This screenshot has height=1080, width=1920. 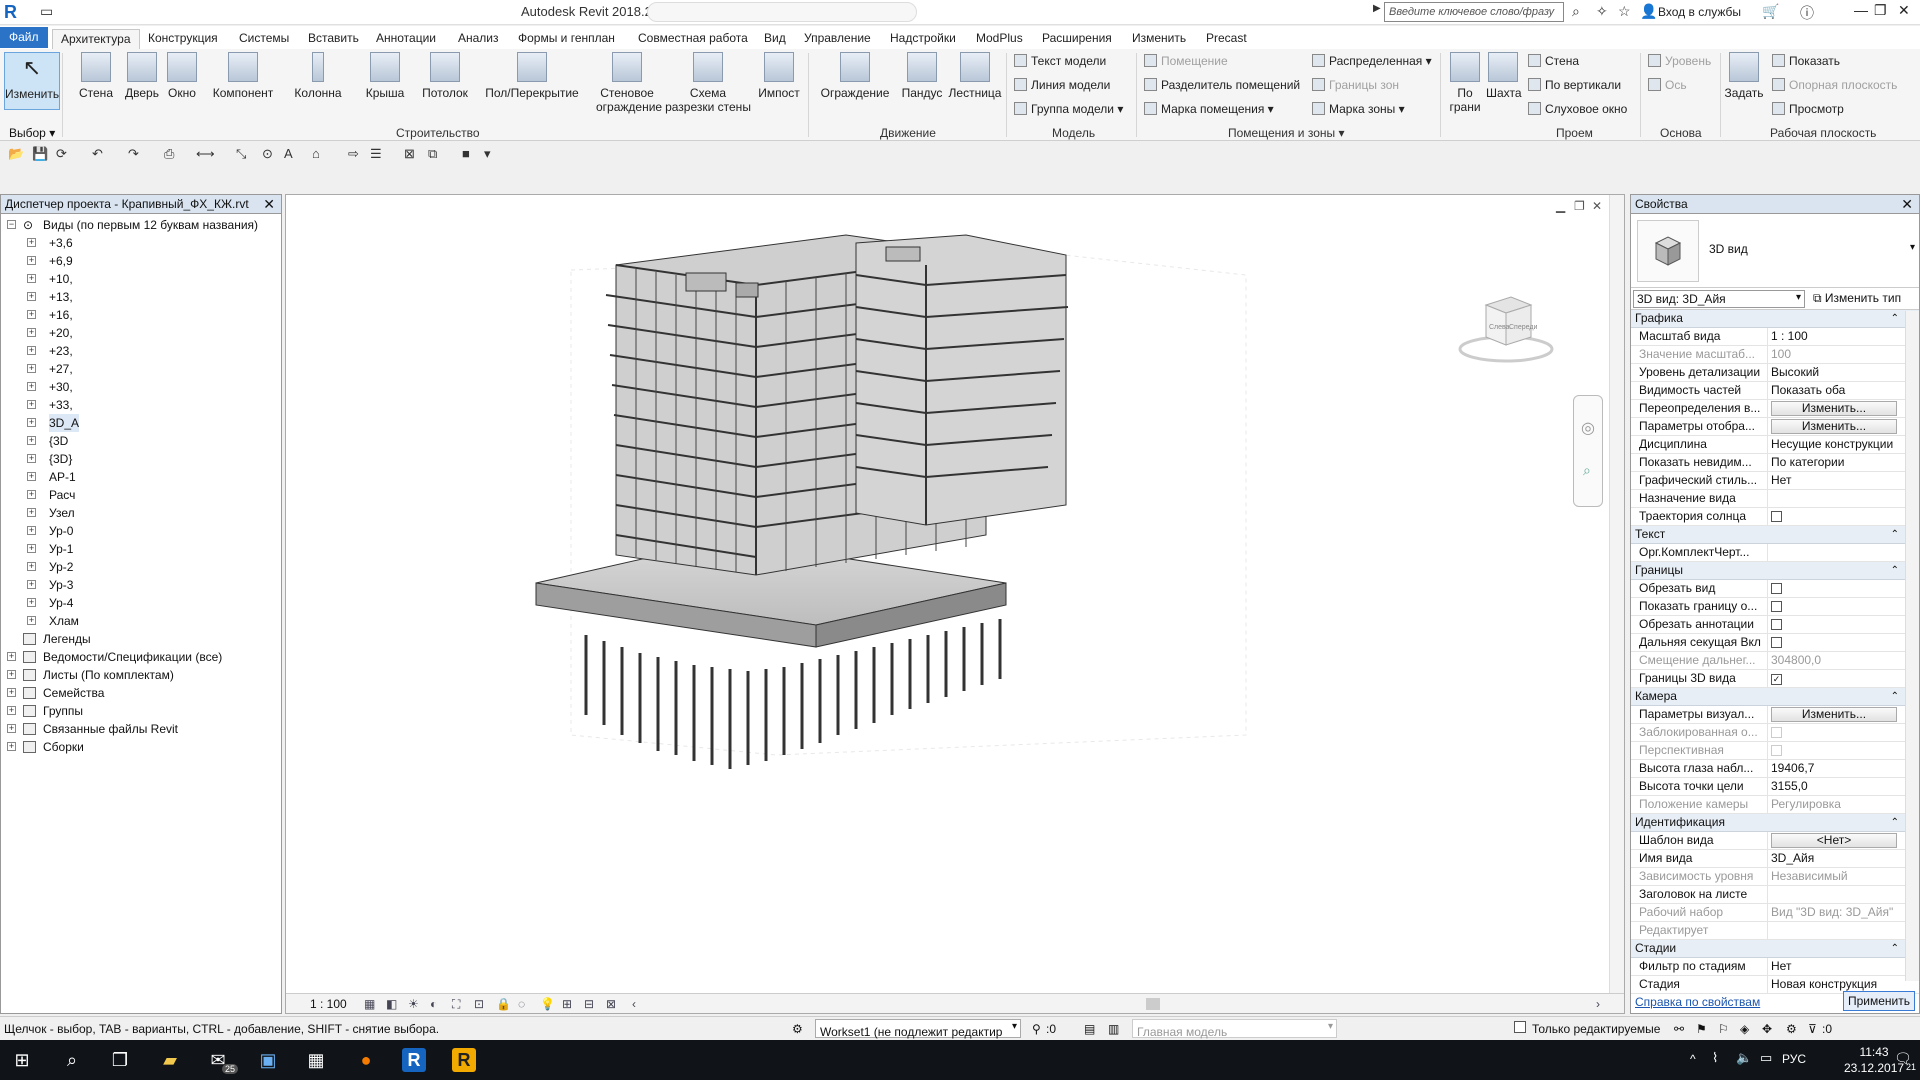 What do you see at coordinates (414, 1060) in the screenshot?
I see `revit-taskbar-icon: R` at bounding box center [414, 1060].